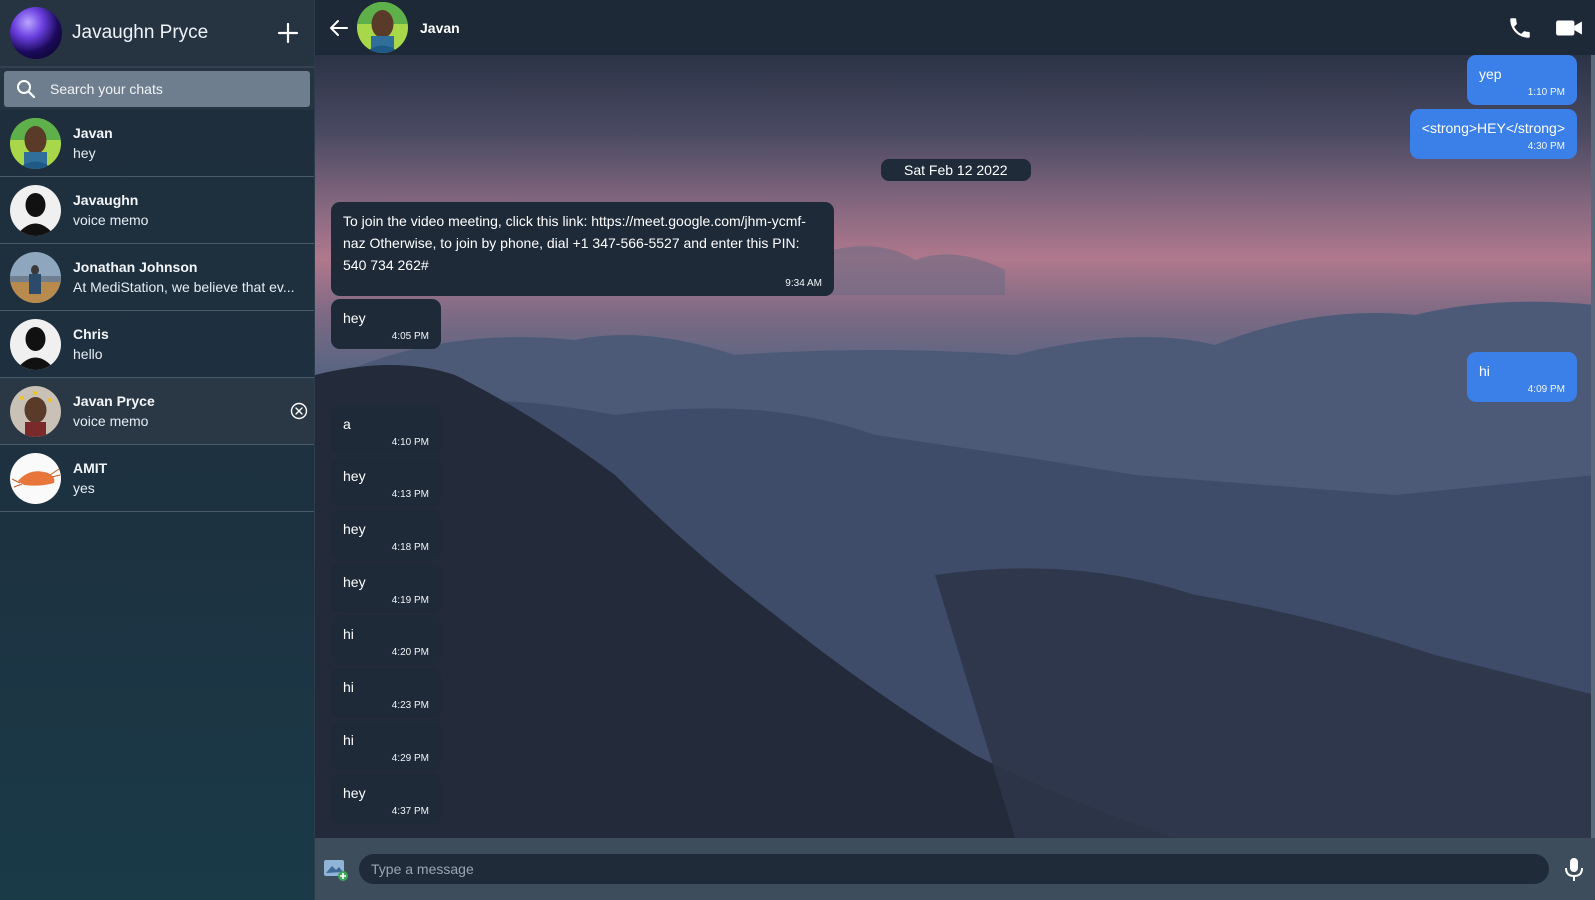 The height and width of the screenshot is (900, 1595). What do you see at coordinates (386, 482) in the screenshot?
I see `incoming-message: hey 4:13 PM` at bounding box center [386, 482].